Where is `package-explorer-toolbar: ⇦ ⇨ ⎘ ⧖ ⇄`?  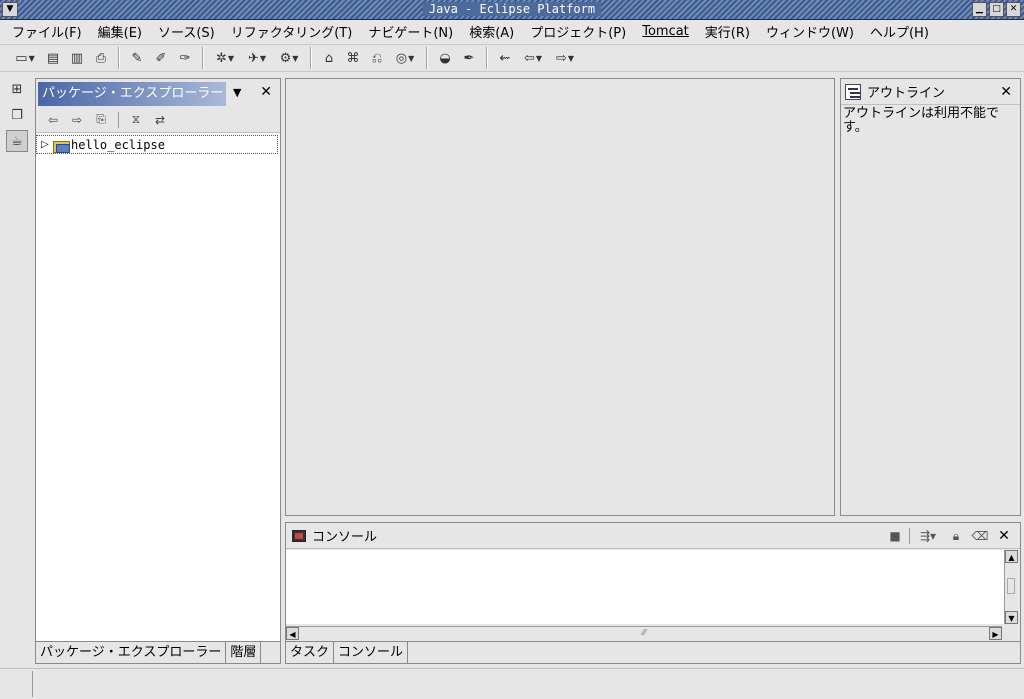 package-explorer-toolbar: ⇦ ⇨ ⎘ ⧖ ⇄ is located at coordinates (158, 120).